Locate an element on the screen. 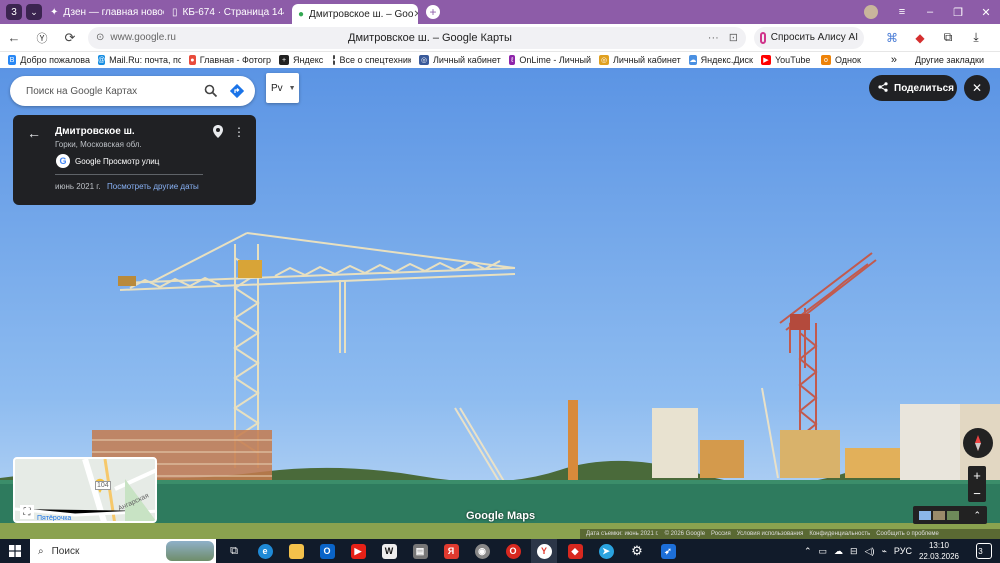  network-icon: ⊟ is located at coordinates (854, 551).